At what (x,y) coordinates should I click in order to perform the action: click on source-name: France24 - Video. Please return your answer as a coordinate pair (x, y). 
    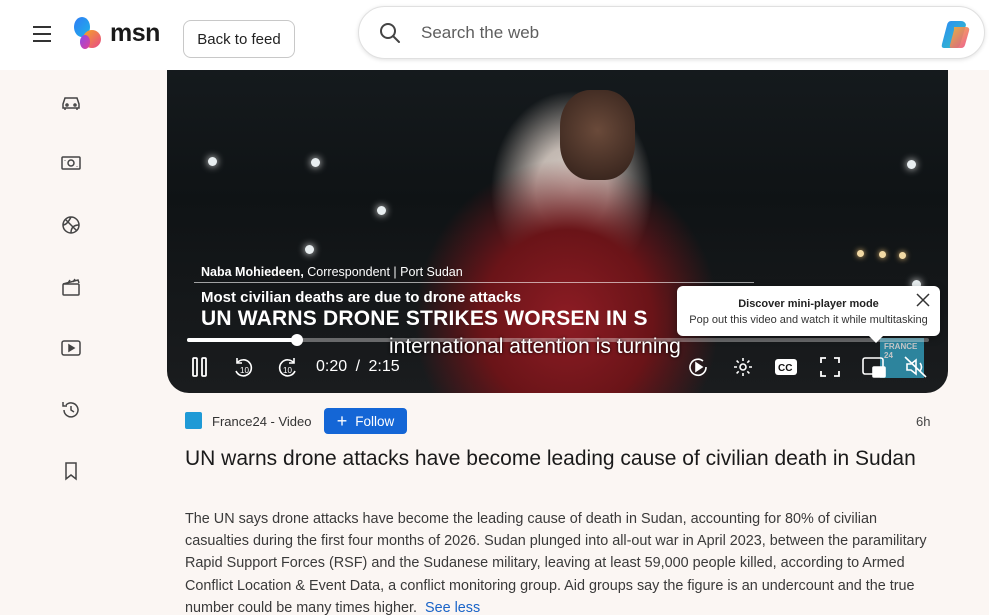
    Looking at the image, I should click on (262, 421).